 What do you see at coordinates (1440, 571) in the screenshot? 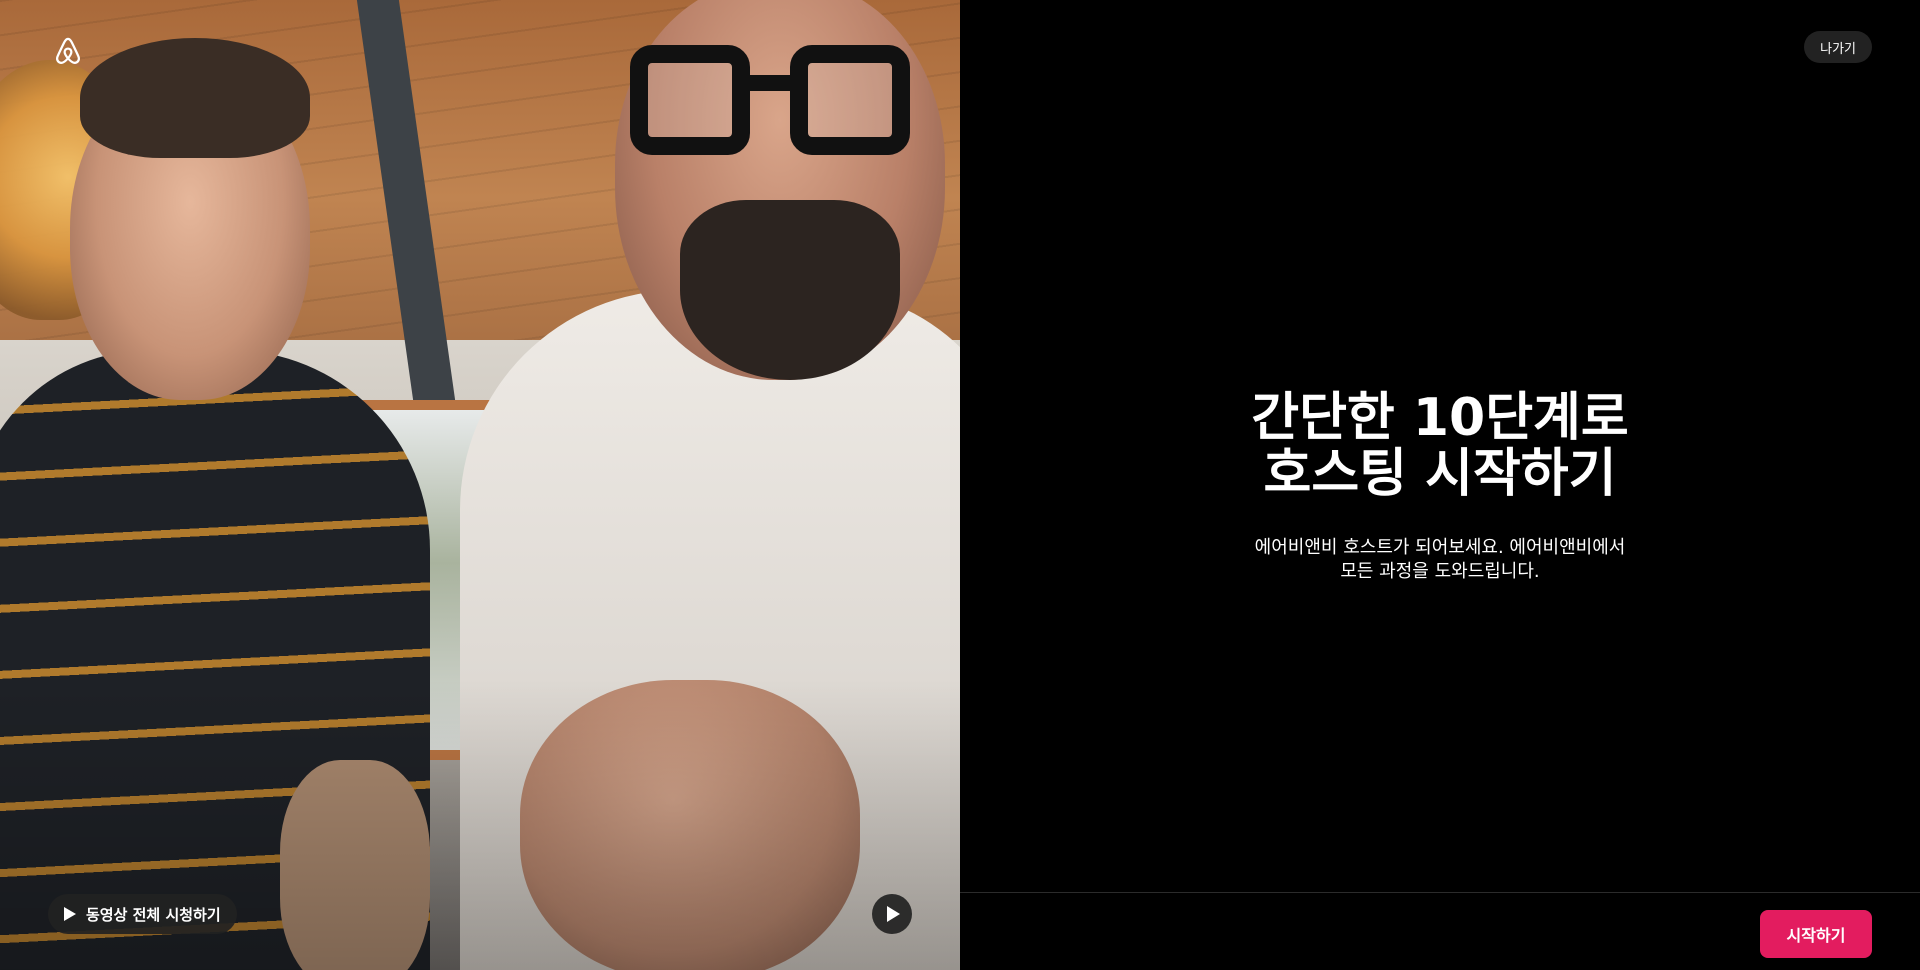
I see `page-subtitle-line-2: 모든 과정을 도와드립니다.` at bounding box center [1440, 571].